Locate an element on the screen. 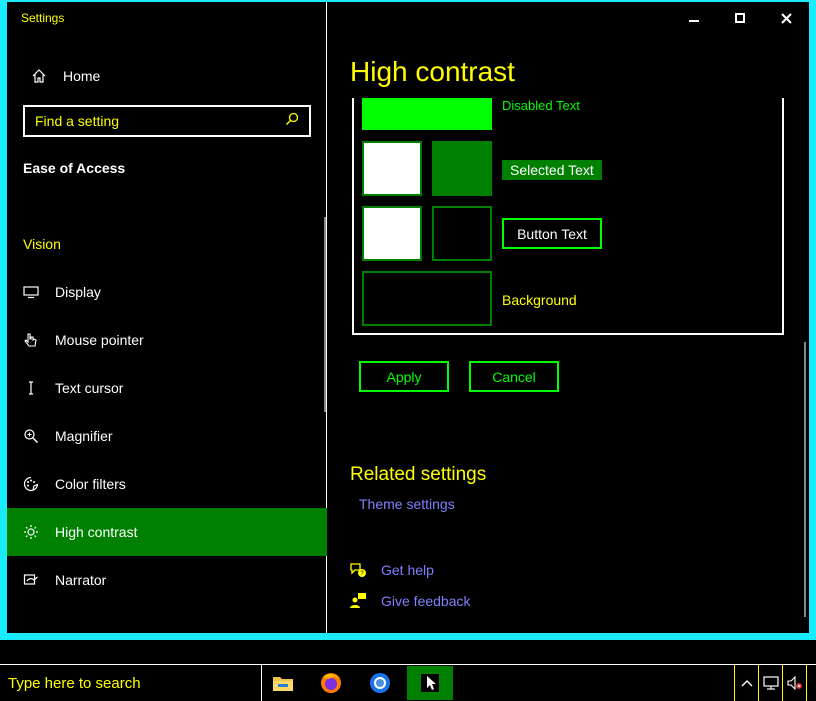 The image size is (816, 701). give-feedback-icon is located at coordinates (365, 601).